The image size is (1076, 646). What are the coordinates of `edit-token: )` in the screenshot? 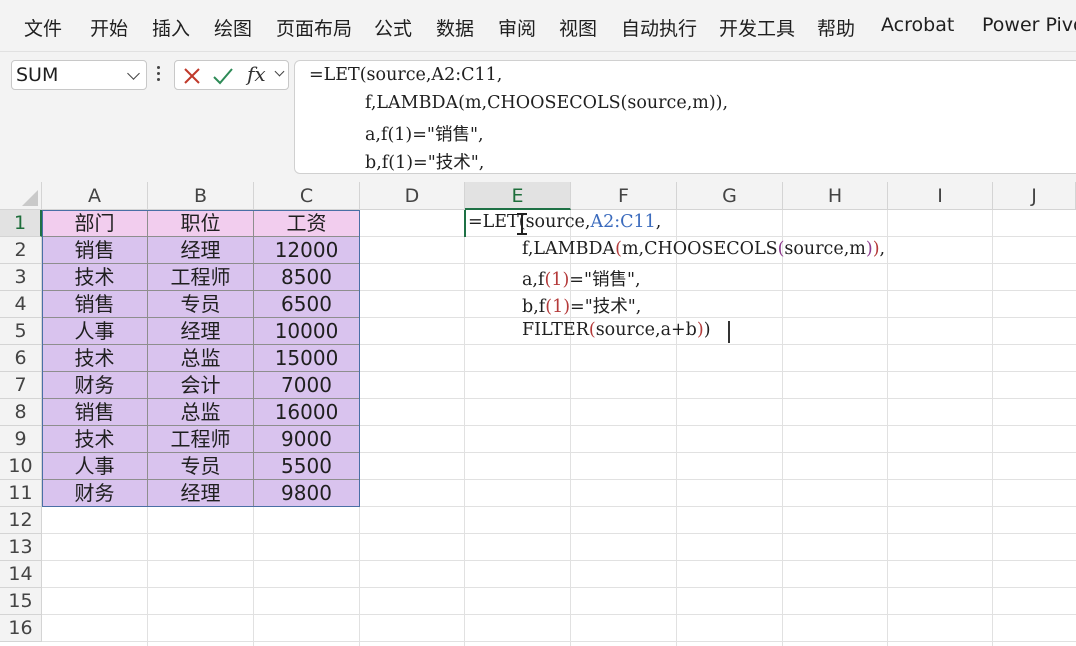 It's located at (707, 330).